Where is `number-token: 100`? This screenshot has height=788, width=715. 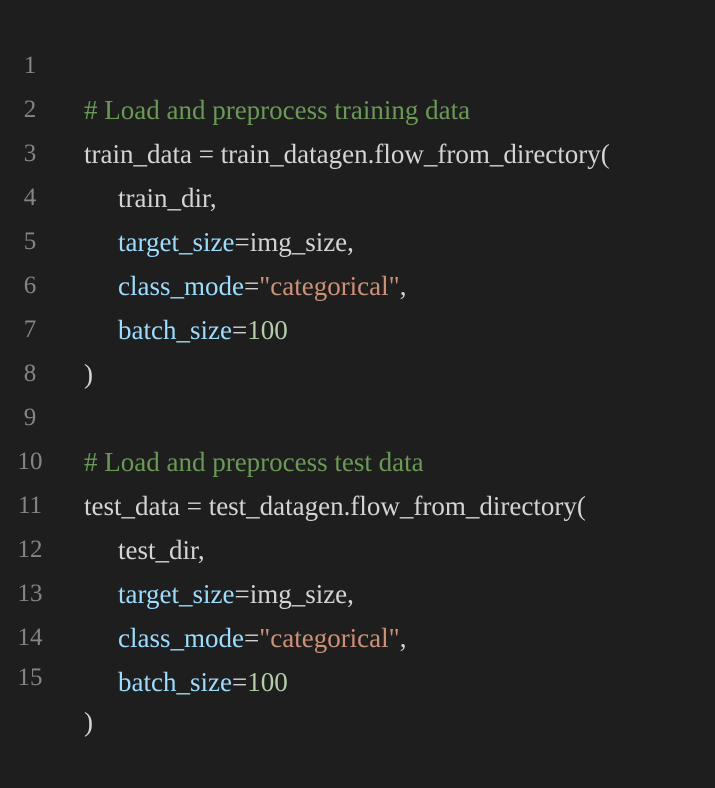 number-token: 100 is located at coordinates (267, 682).